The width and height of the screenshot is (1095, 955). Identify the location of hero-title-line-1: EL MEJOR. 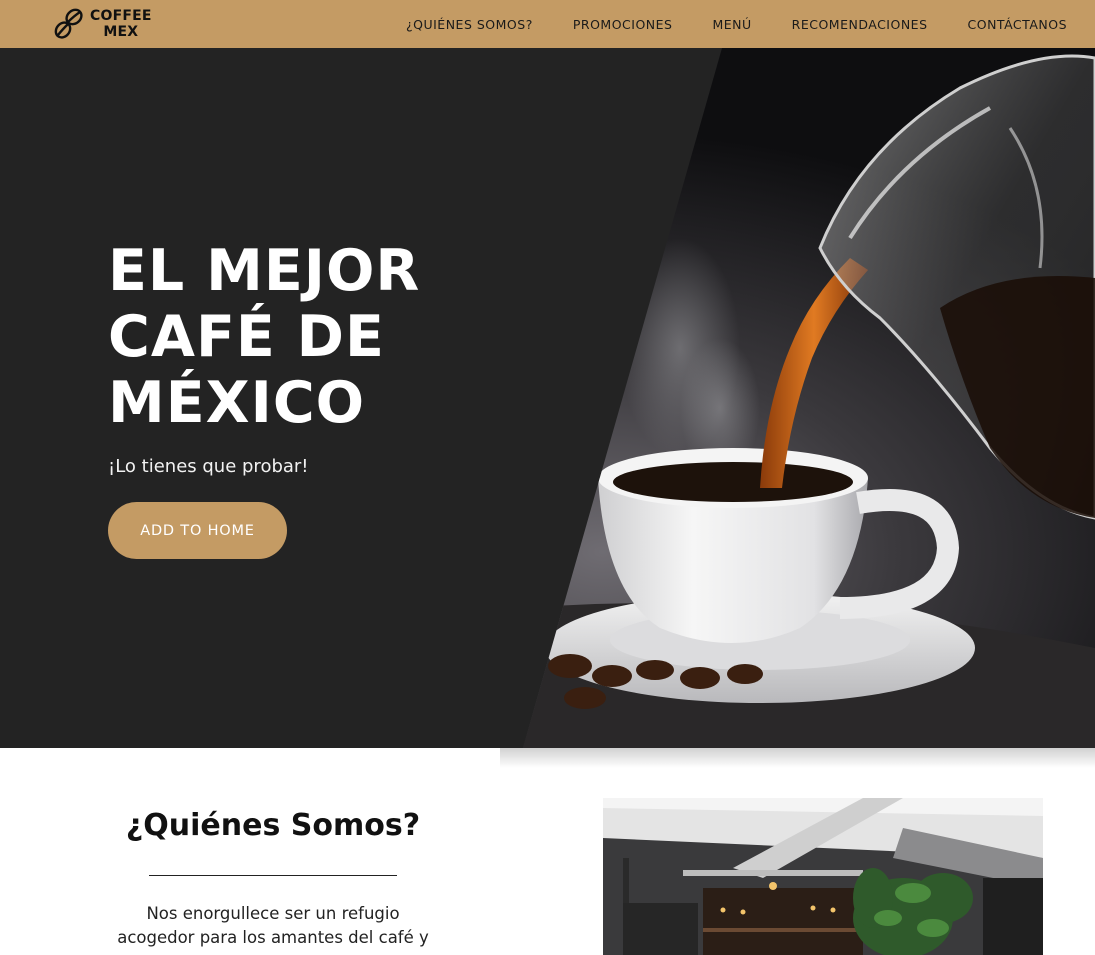
(264, 271).